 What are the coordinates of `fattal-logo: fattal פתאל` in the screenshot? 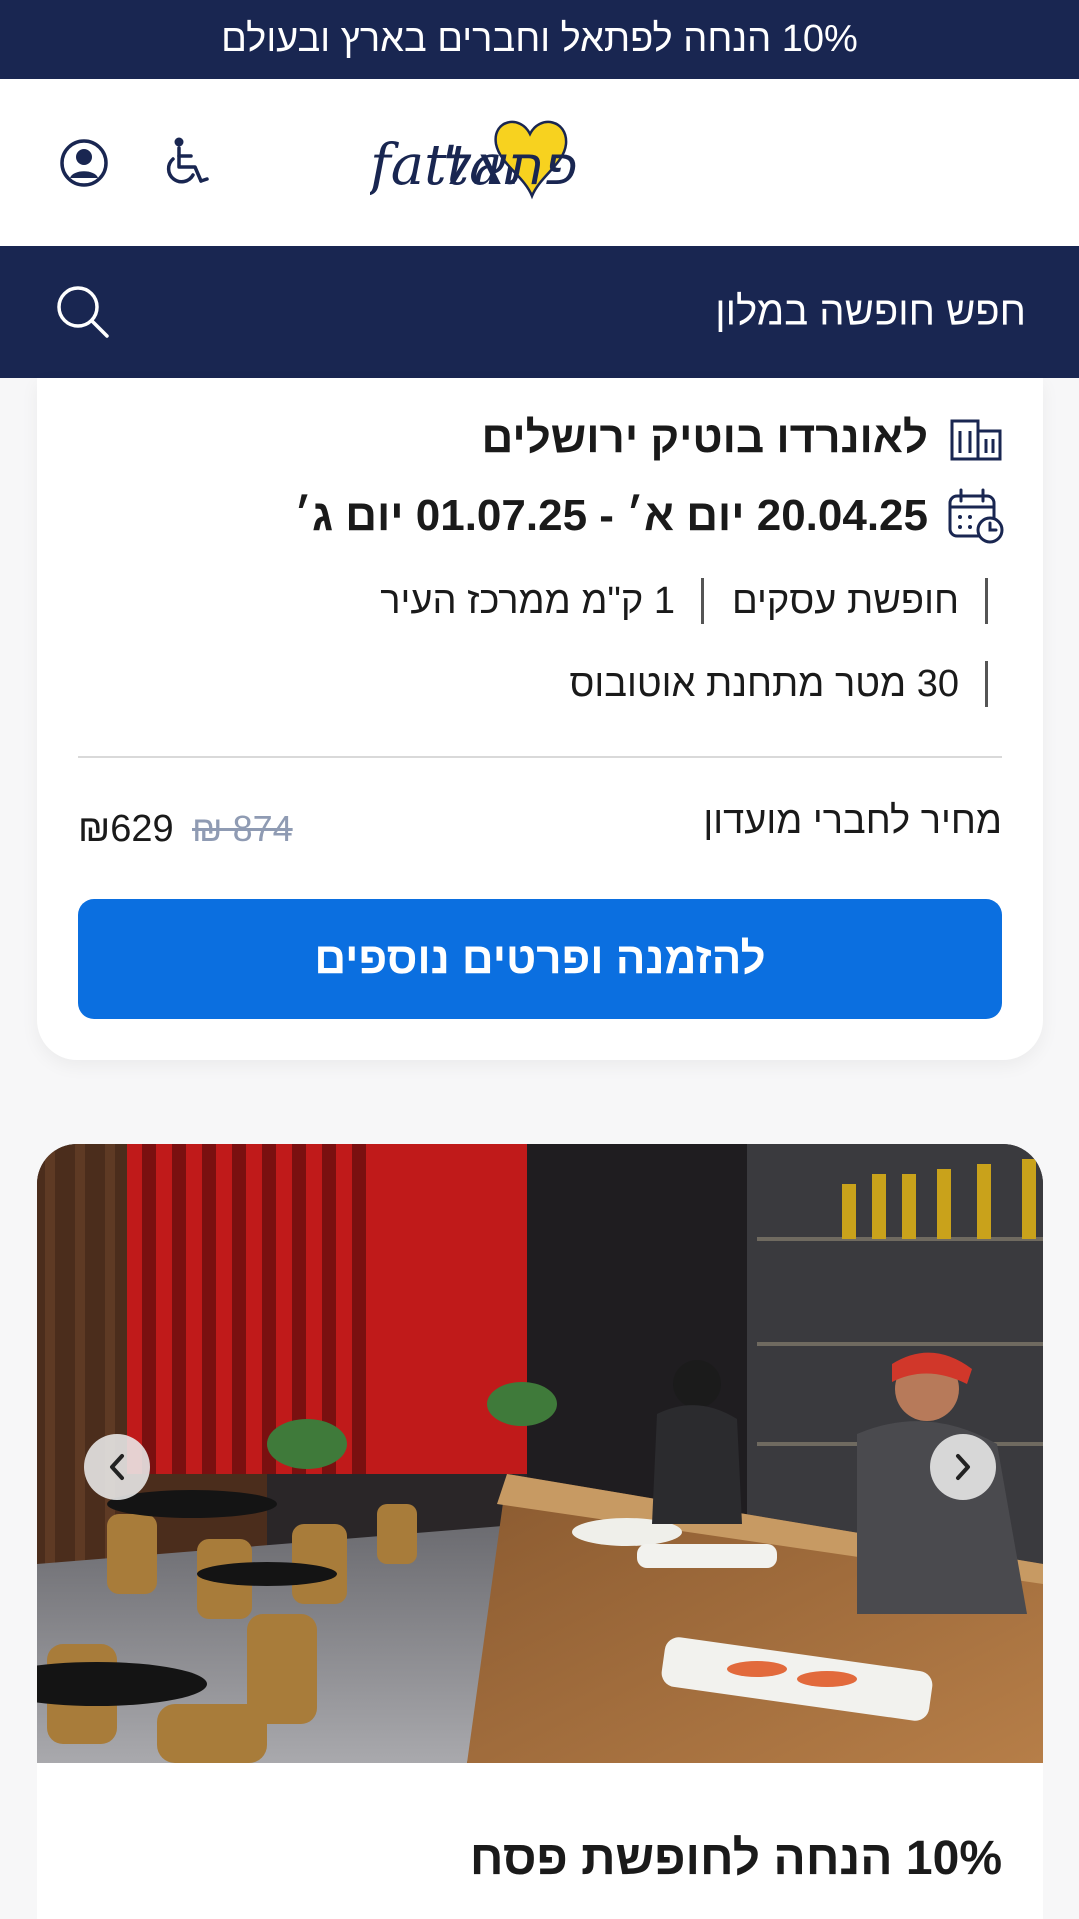 It's located at (540, 161).